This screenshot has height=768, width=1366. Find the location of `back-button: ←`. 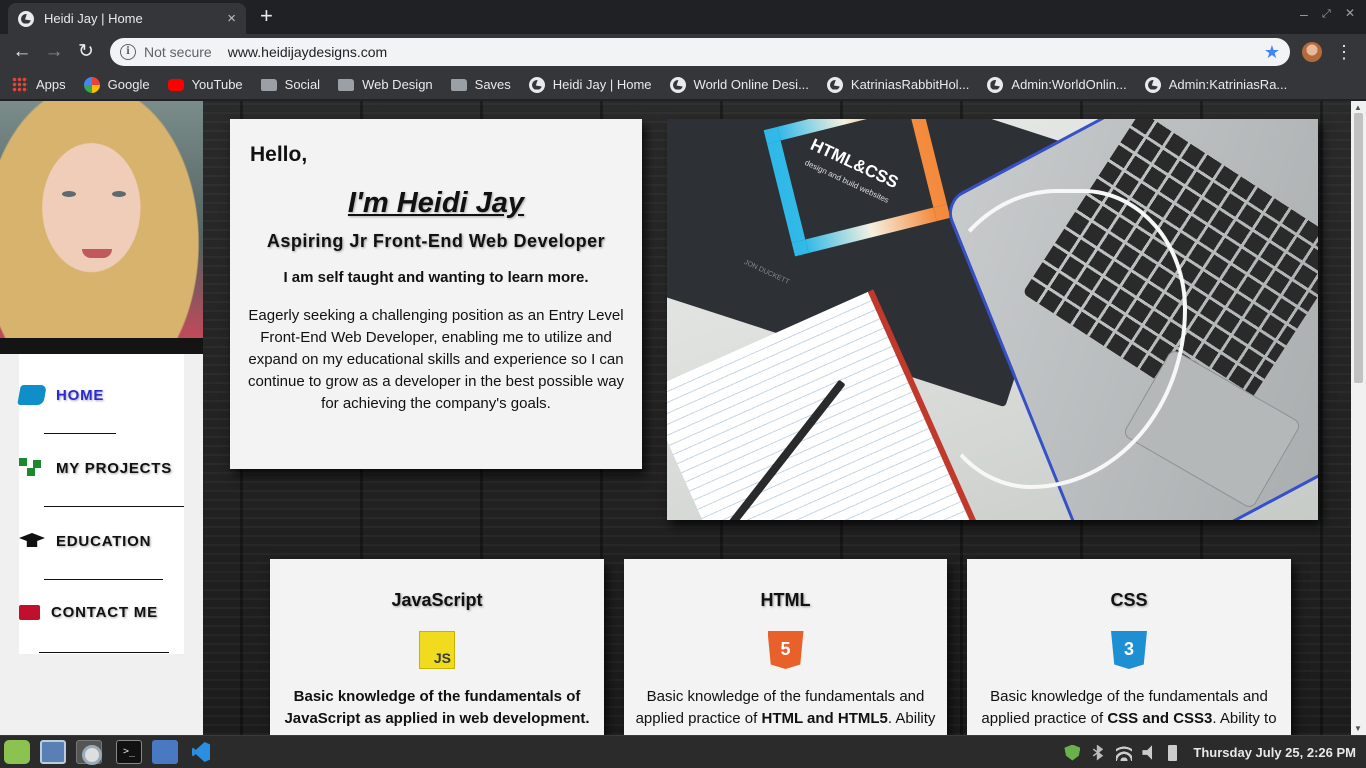

back-button: ← is located at coordinates (22, 52).